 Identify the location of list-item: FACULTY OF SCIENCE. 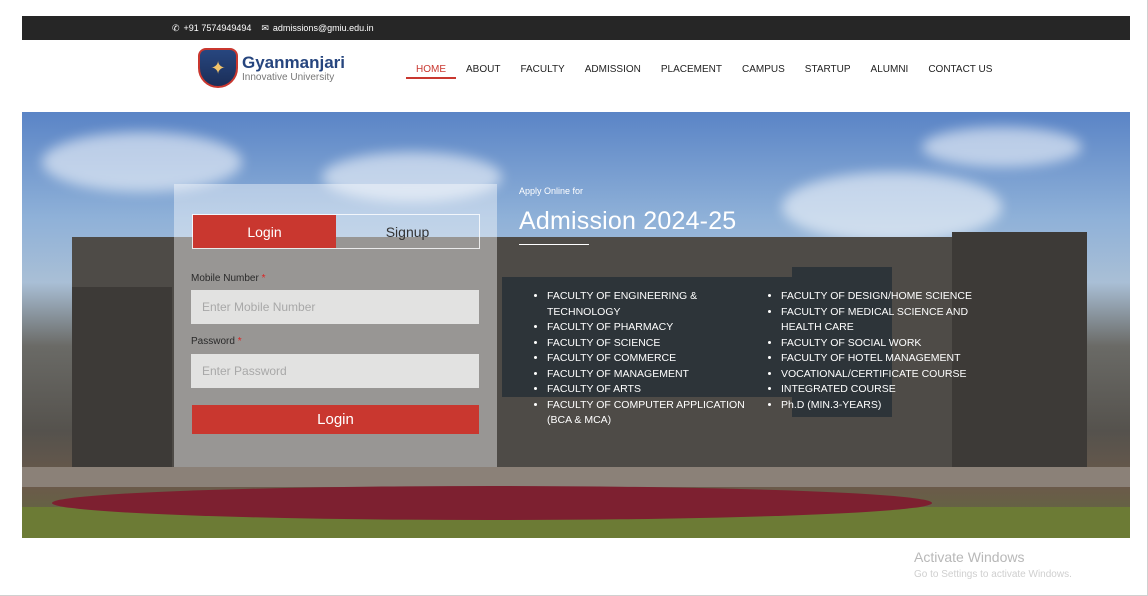
(657, 344).